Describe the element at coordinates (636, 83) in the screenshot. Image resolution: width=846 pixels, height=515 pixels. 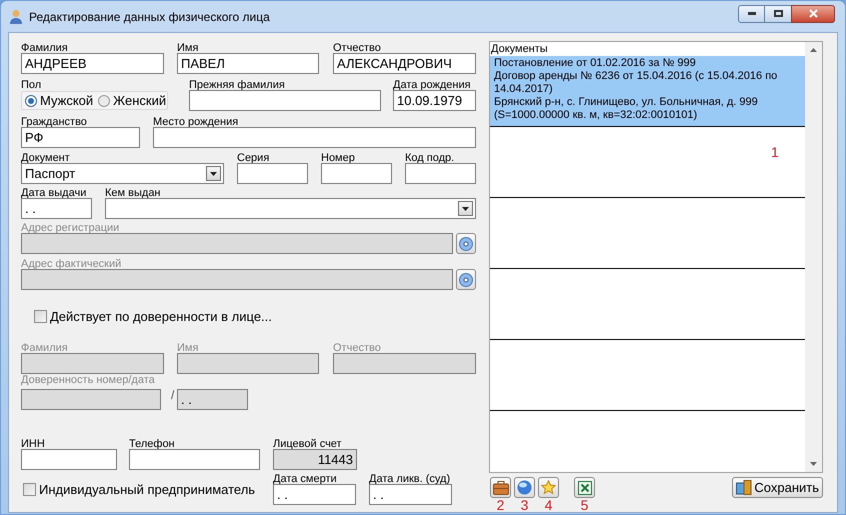
I see `document-text: Договор аренды № 6236 от 15.04.2016 (с 15.04.2016 по 14.04.2017)` at that location.